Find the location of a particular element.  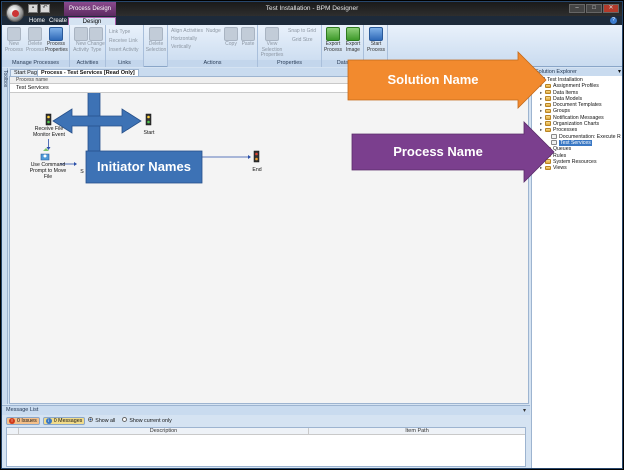

snap-to-grid-toggle: Snap to Grid is located at coordinates (302, 31).